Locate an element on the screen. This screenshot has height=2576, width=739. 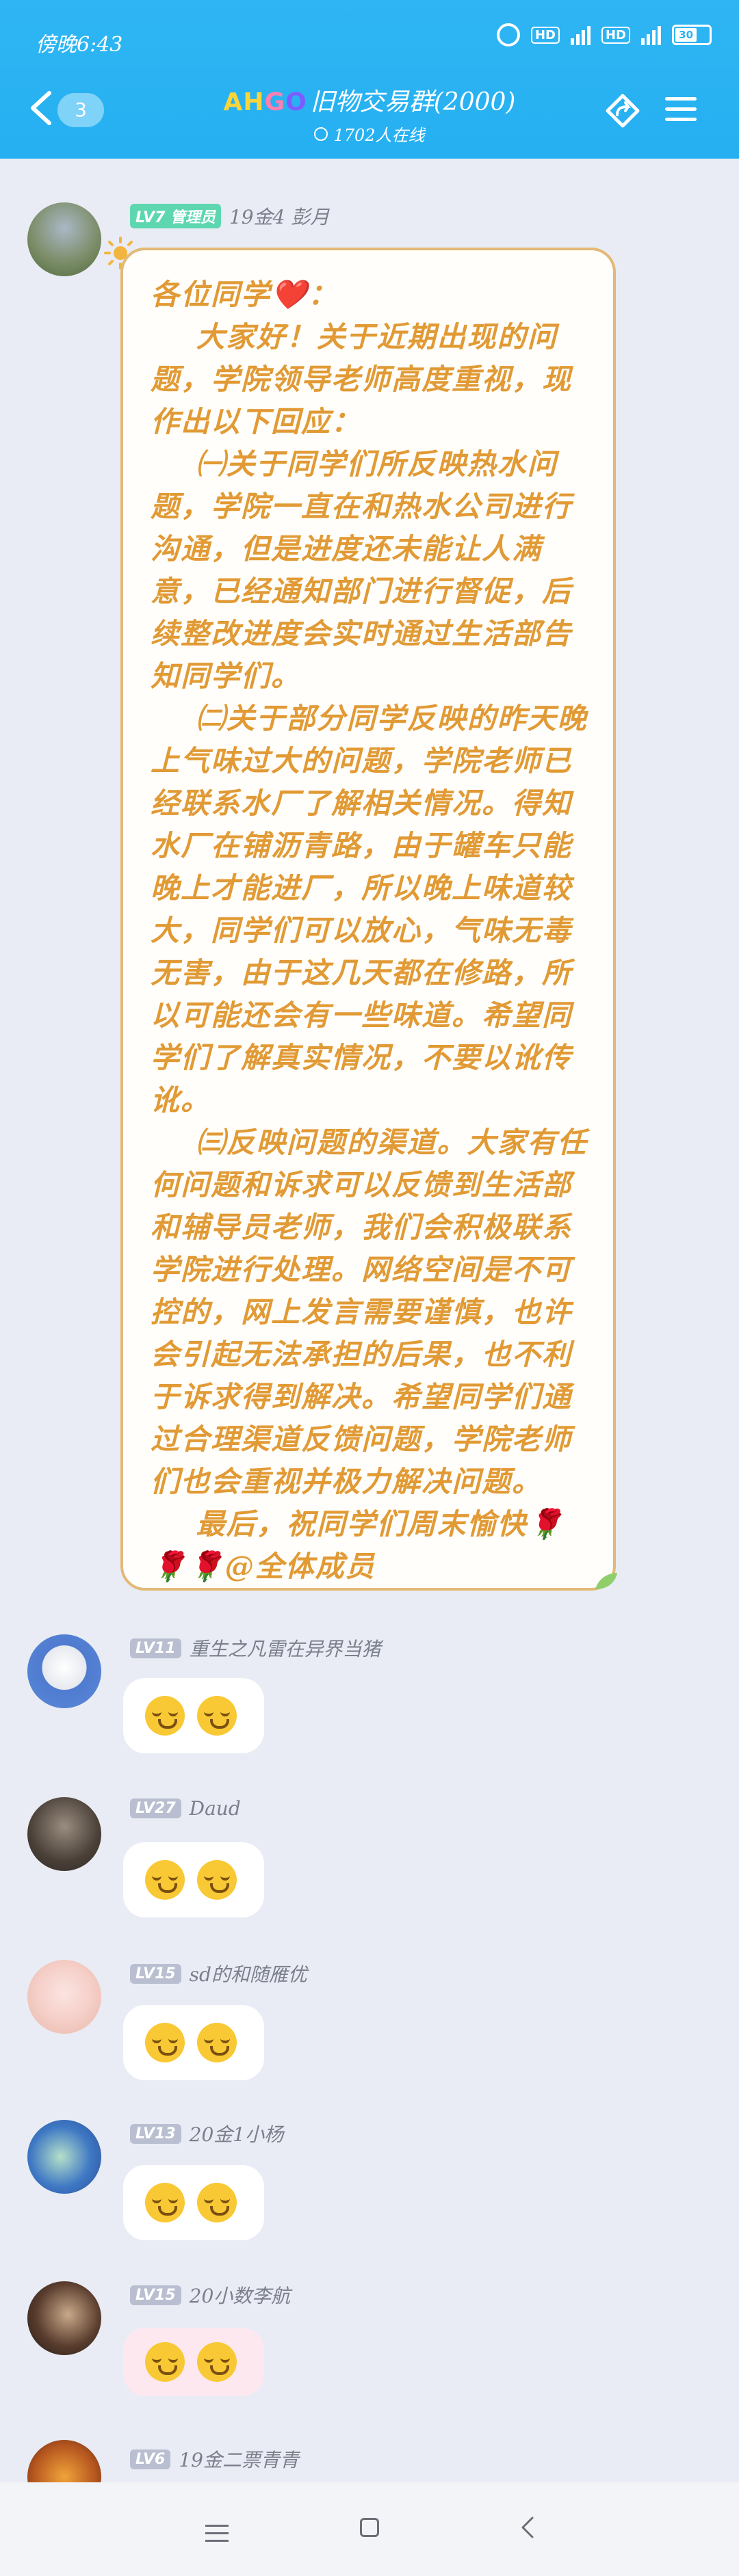
share-arrow-icon is located at coordinates (623, 111).